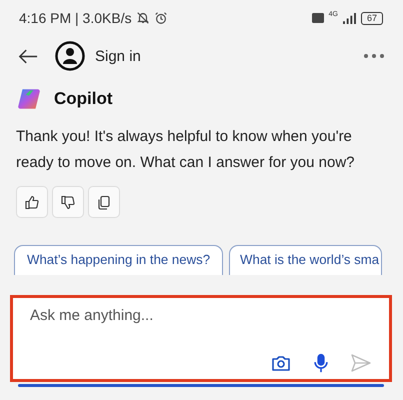 This screenshot has height=400, width=403. What do you see at coordinates (305, 260) in the screenshot?
I see `suggestion-chip: What is the world’s sma` at bounding box center [305, 260].